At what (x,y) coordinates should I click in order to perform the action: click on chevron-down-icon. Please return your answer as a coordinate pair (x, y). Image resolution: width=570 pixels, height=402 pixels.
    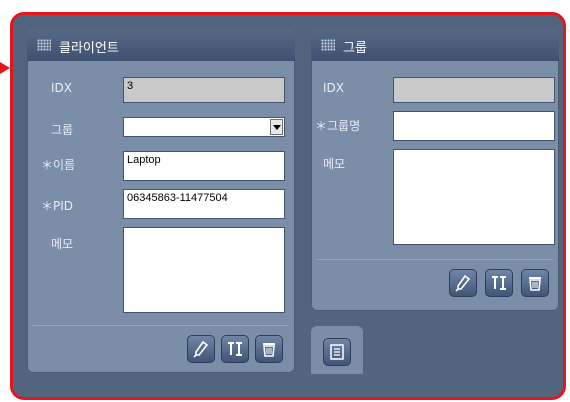
    Looking at the image, I should click on (276, 127).